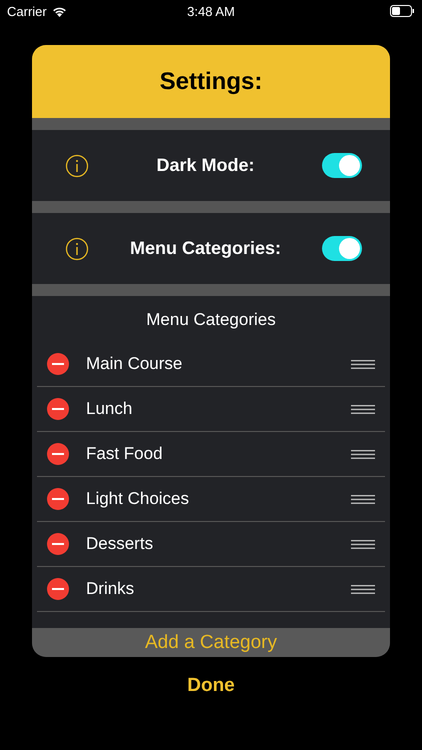 The height and width of the screenshot is (750, 422). Describe the element at coordinates (211, 320) in the screenshot. I see `list-heading: Menu Categories` at that location.